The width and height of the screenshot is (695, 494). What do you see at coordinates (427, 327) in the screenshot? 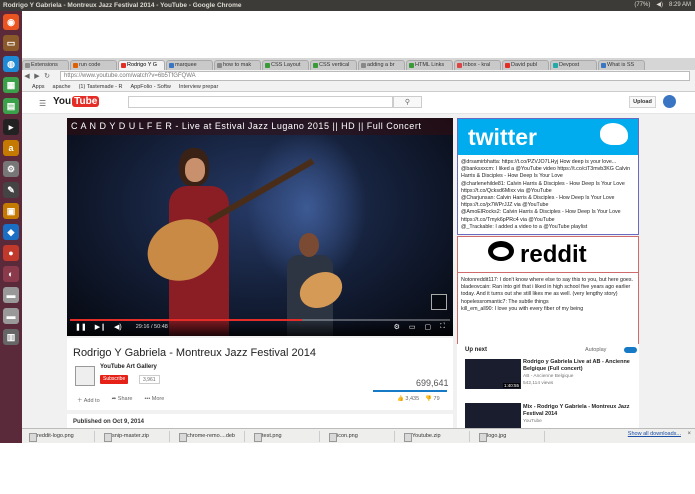
I see `cast-icon: ▢` at bounding box center [427, 327].